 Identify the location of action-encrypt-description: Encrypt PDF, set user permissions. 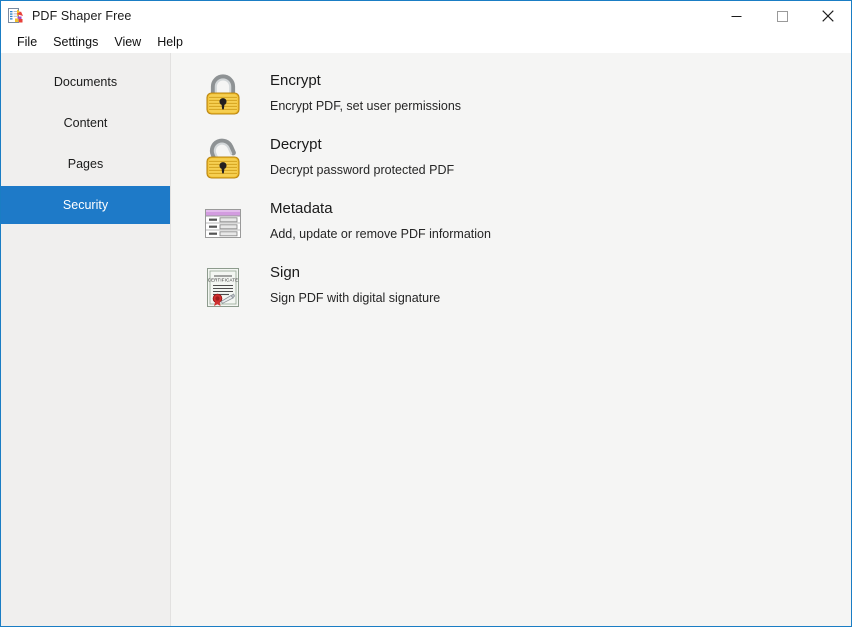
(366, 106).